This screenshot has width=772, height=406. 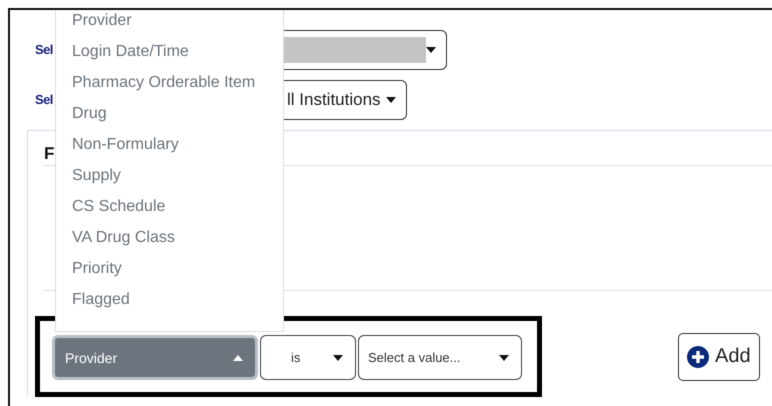 What do you see at coordinates (169, 237) in the screenshot?
I see `menu-item: VA Drug Class` at bounding box center [169, 237].